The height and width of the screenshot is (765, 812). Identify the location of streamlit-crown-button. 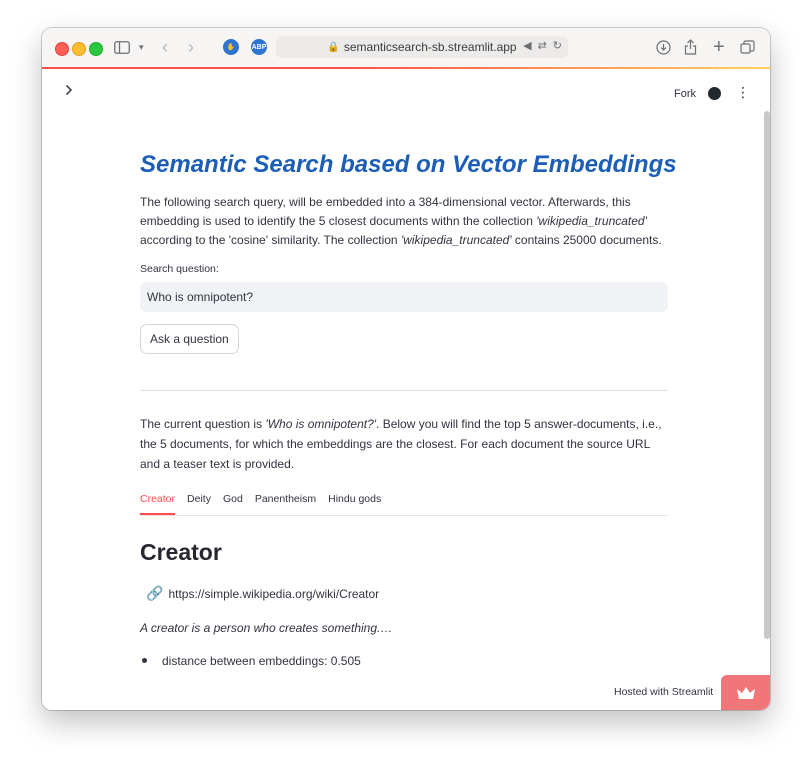
(745, 692).